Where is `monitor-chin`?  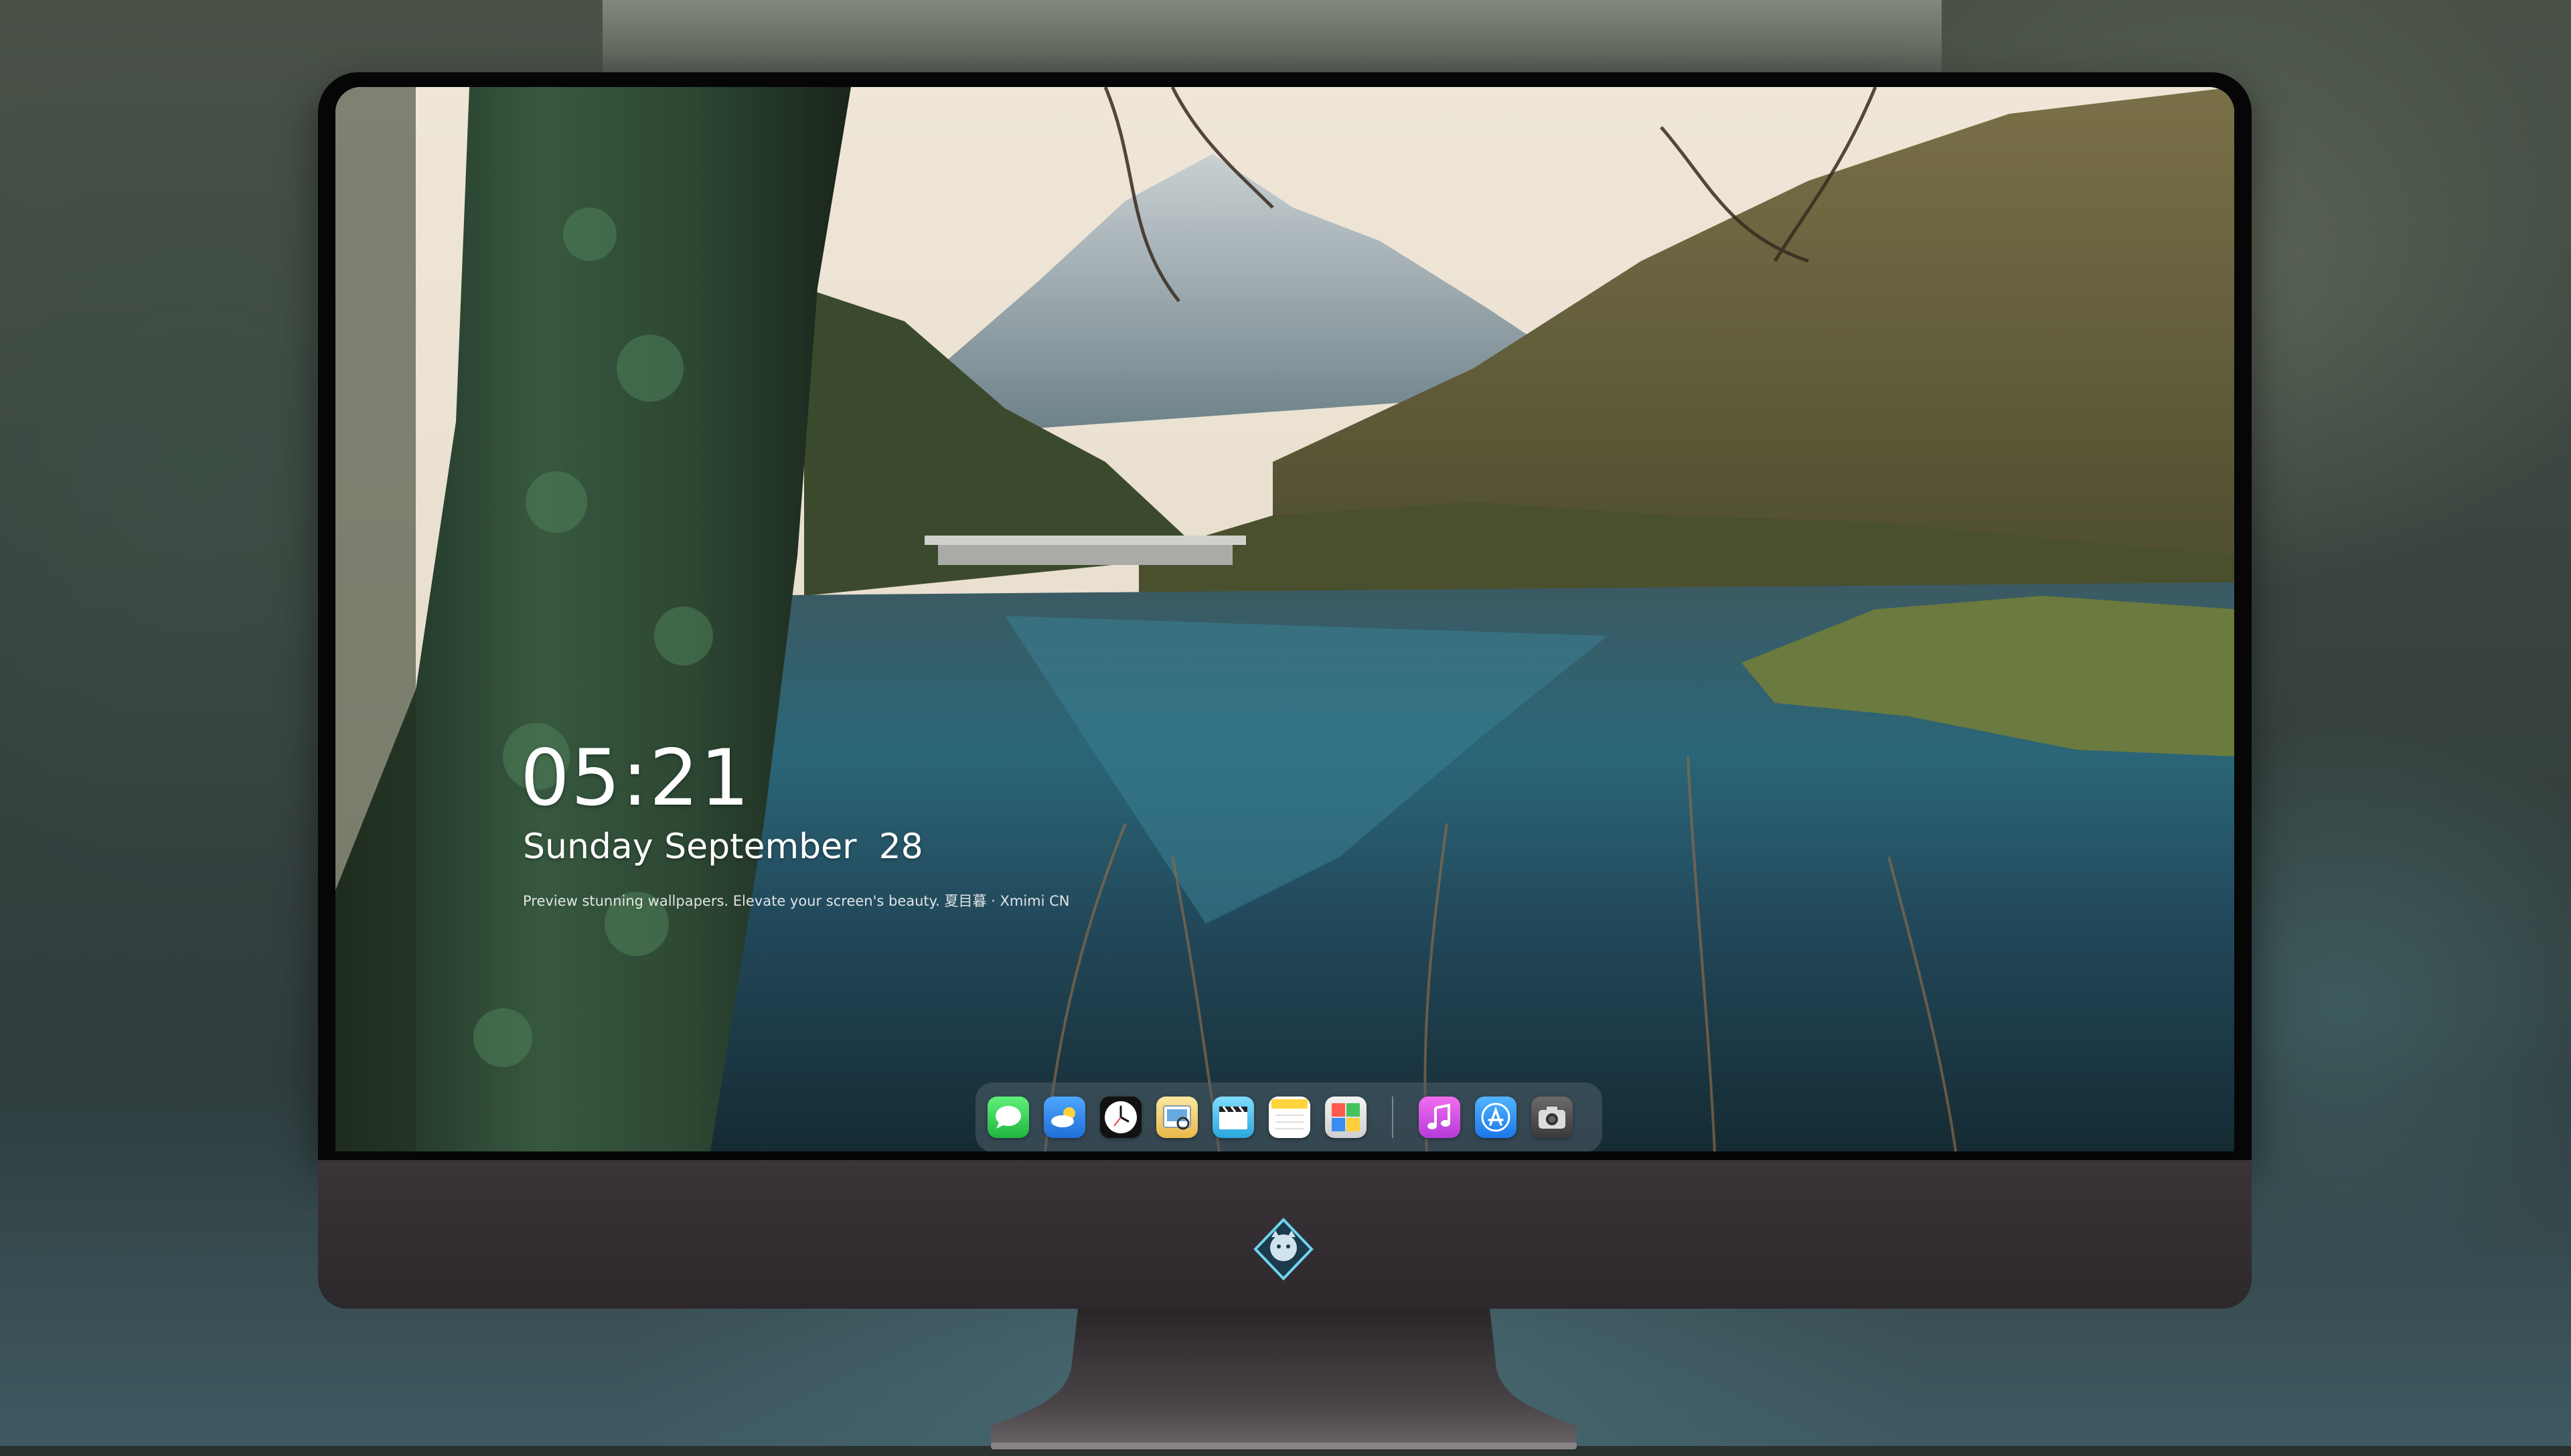
monitor-chin is located at coordinates (1285, 1234).